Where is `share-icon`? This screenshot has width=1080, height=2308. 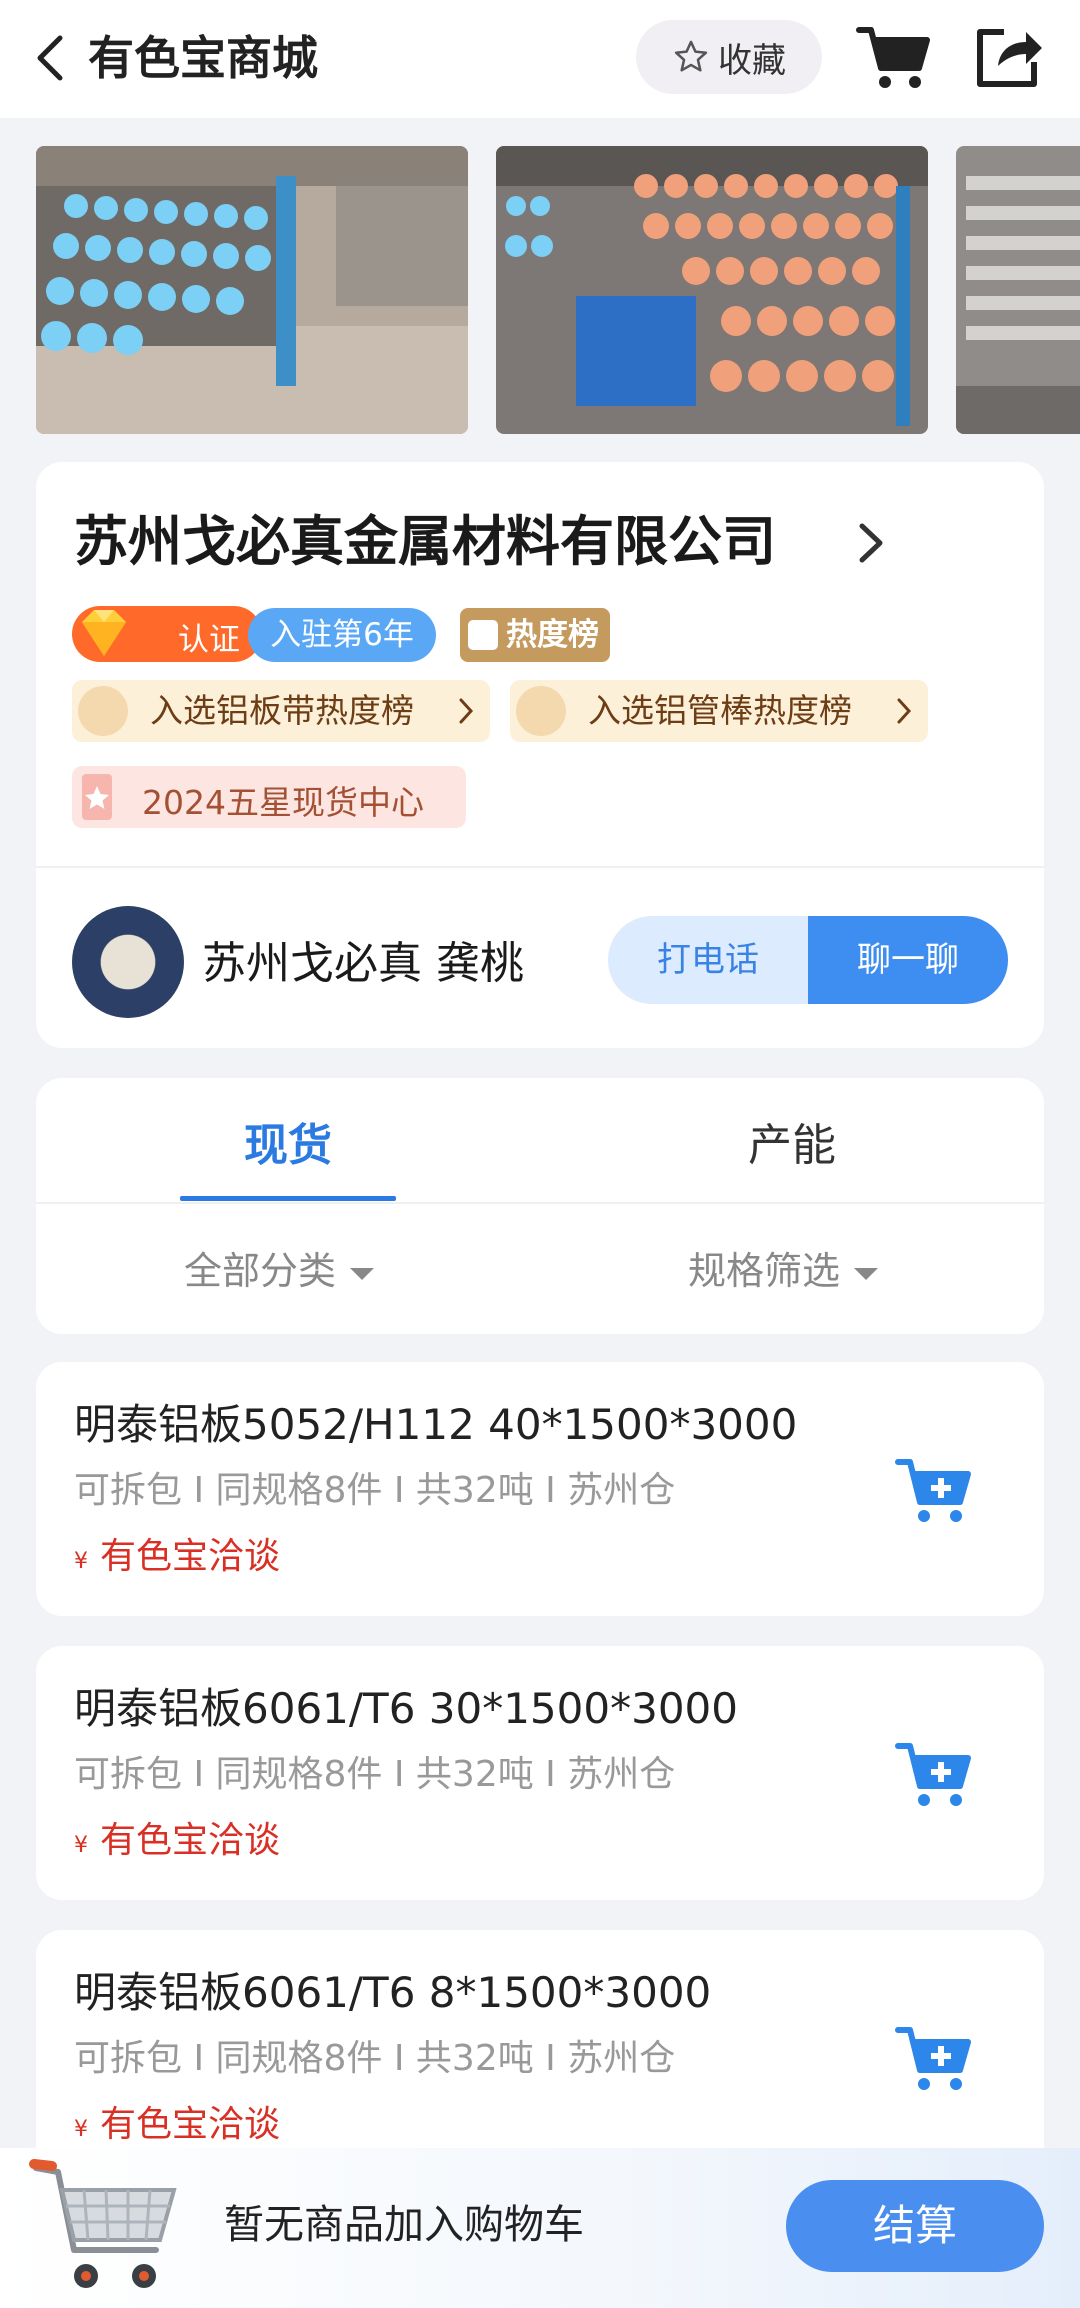 share-icon is located at coordinates (1008, 57).